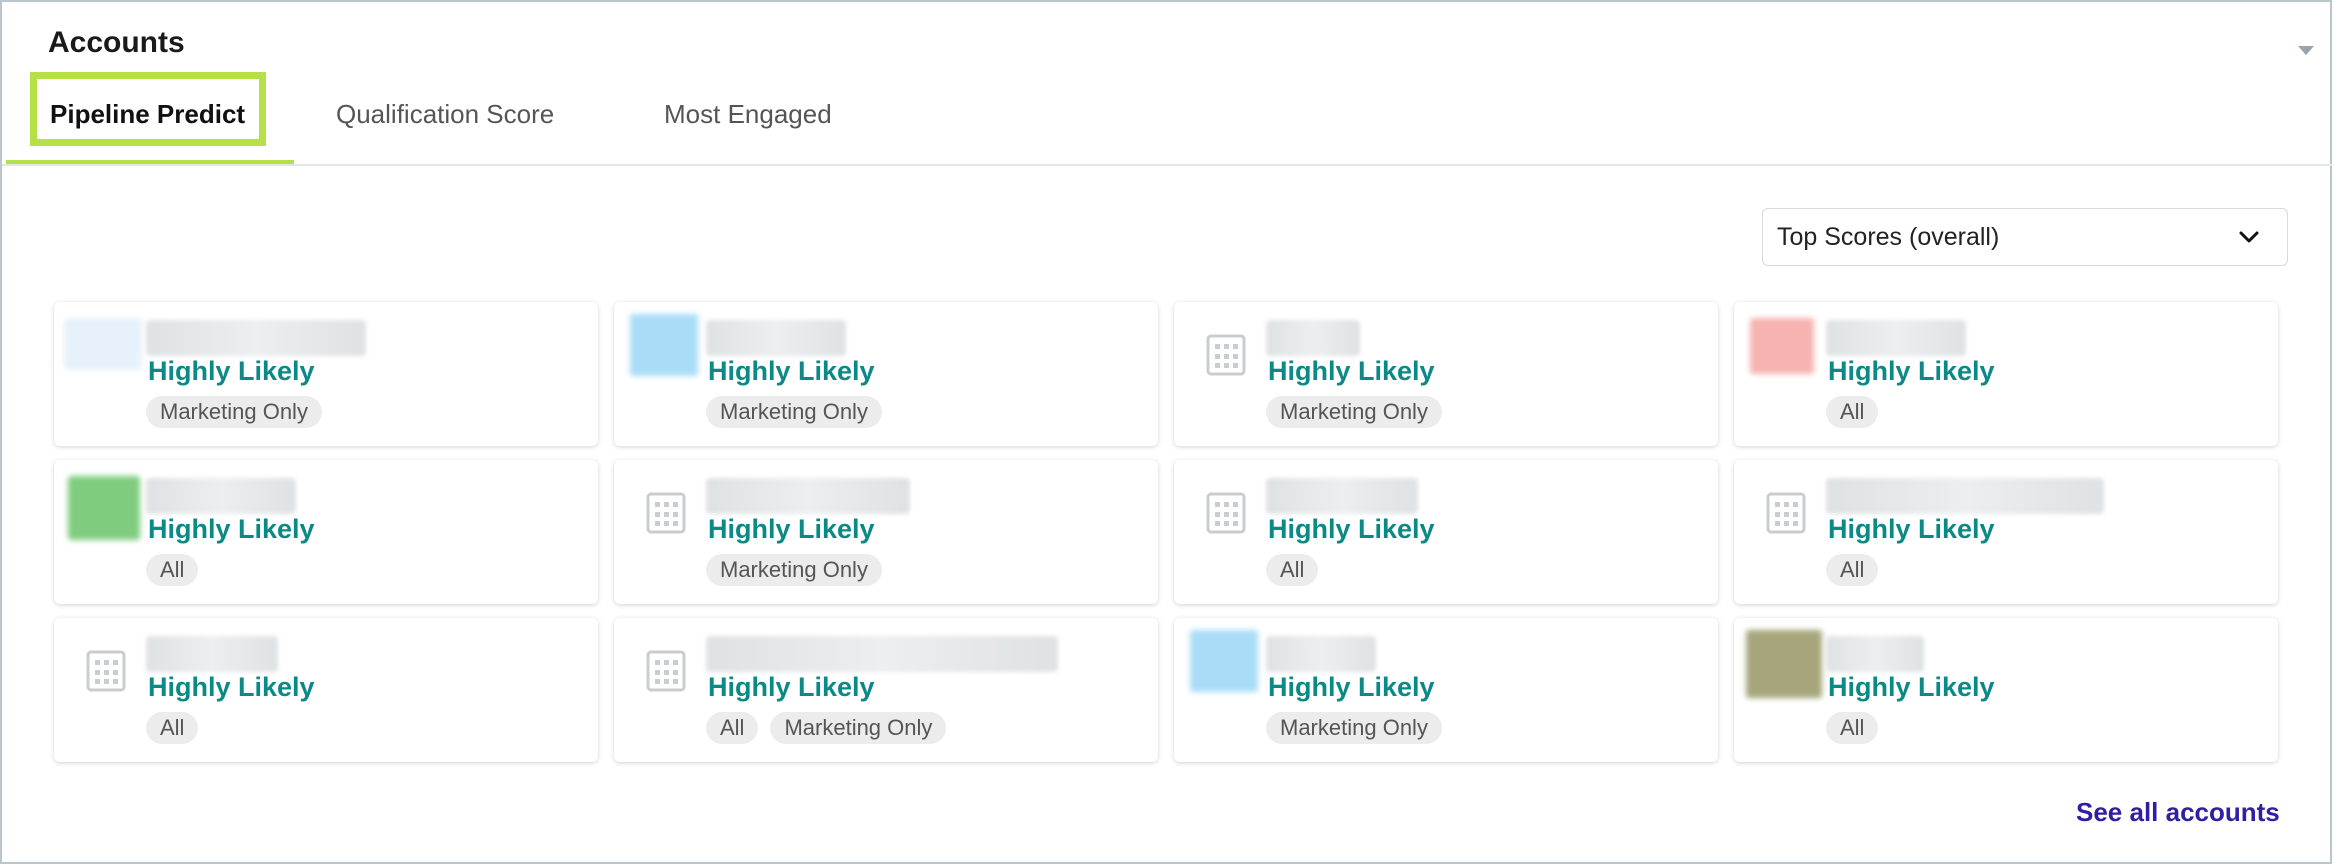 The height and width of the screenshot is (866, 2334). Describe the element at coordinates (150, 162) in the screenshot. I see `active-tab-underline` at that location.